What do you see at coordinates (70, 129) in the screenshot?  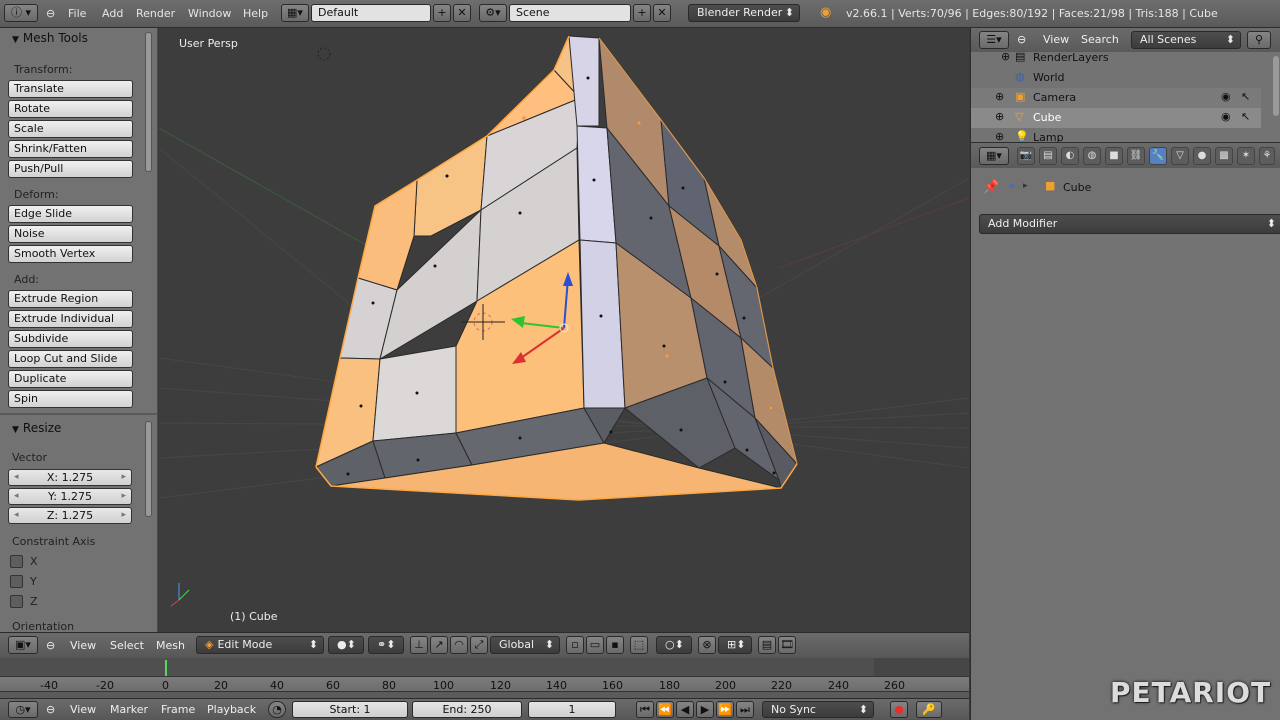 I see `scale-button: Scale` at bounding box center [70, 129].